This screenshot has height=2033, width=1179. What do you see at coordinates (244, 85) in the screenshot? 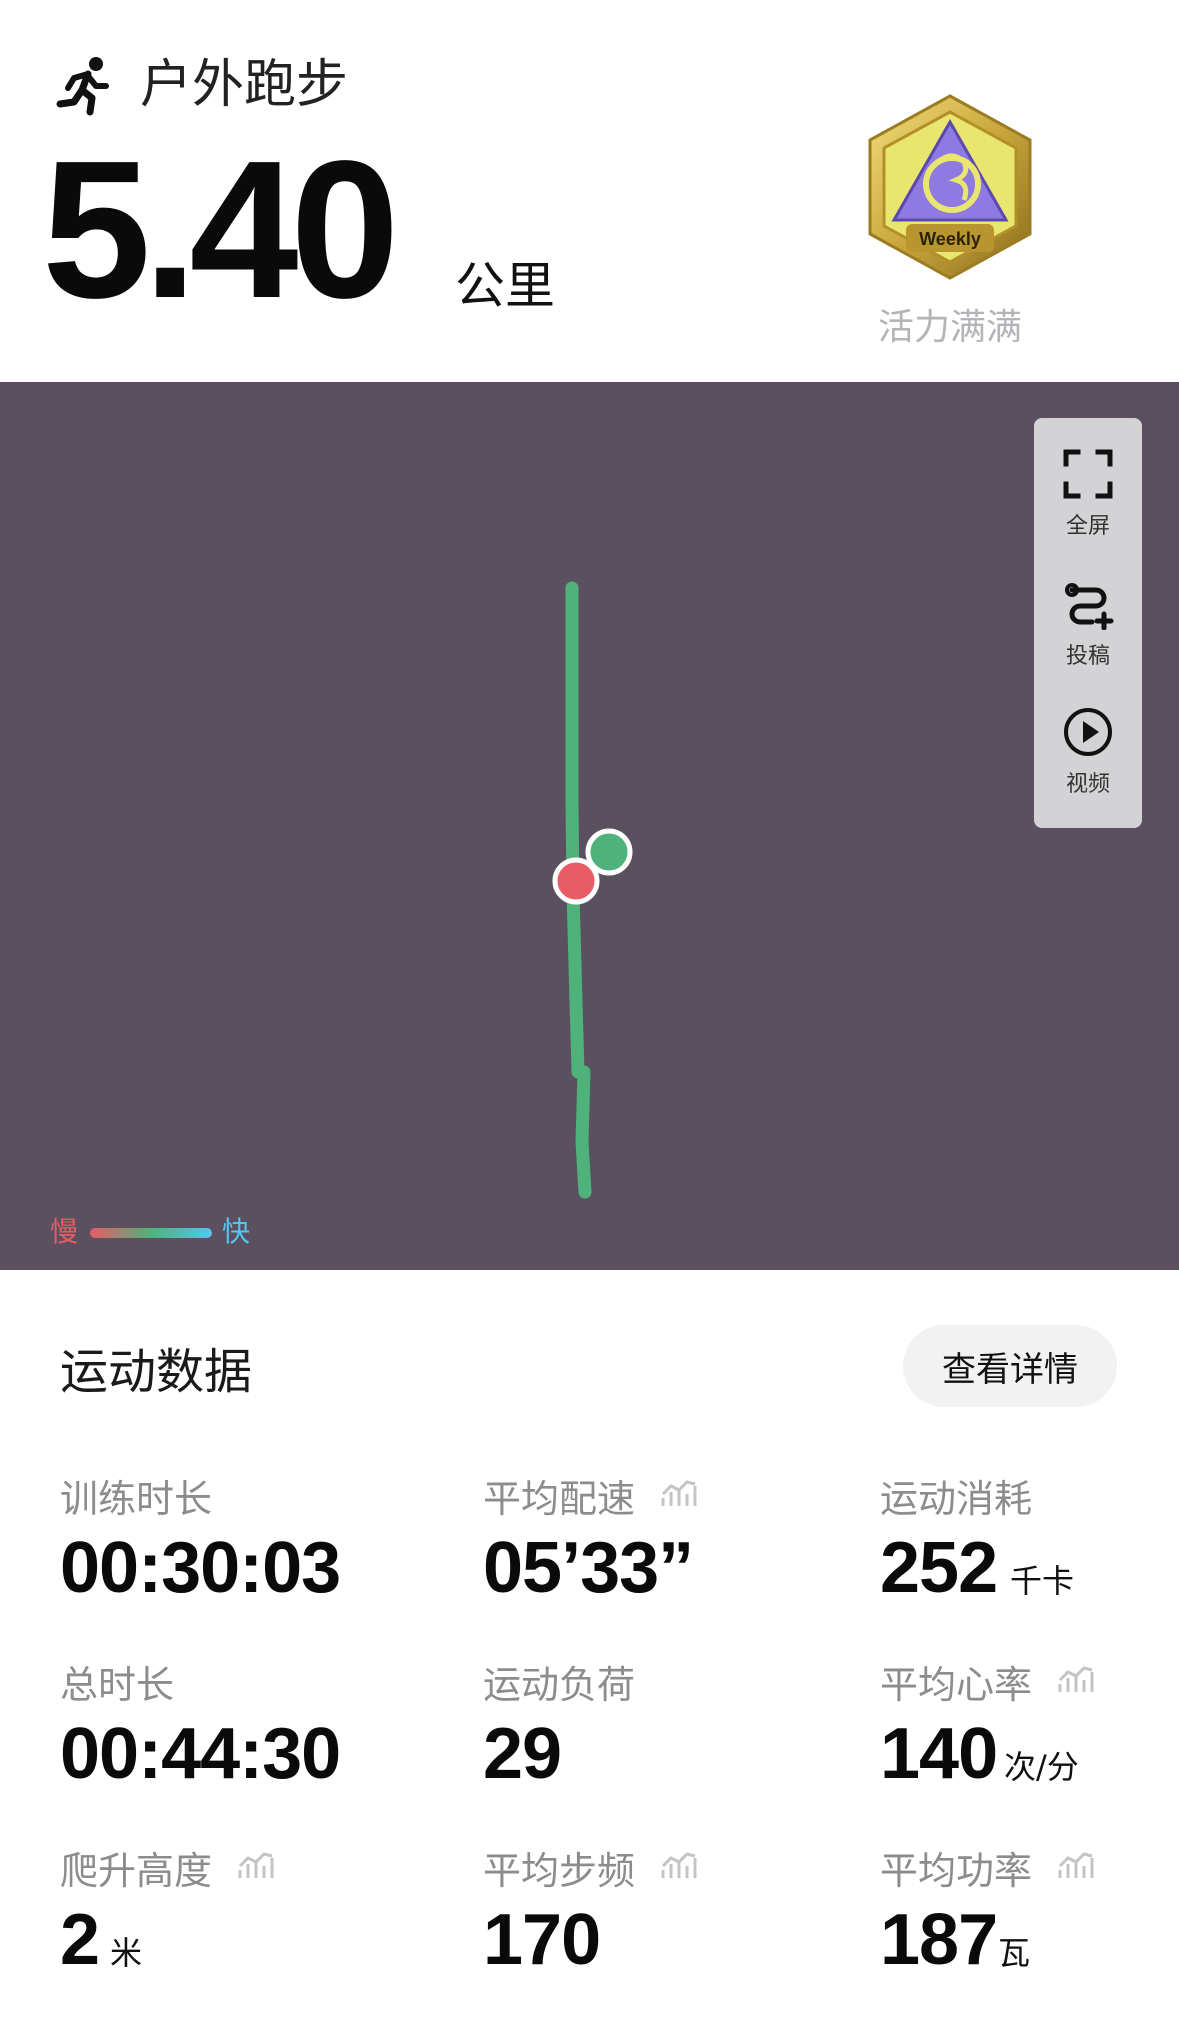
I see `activity-title: 户外跑步` at bounding box center [244, 85].